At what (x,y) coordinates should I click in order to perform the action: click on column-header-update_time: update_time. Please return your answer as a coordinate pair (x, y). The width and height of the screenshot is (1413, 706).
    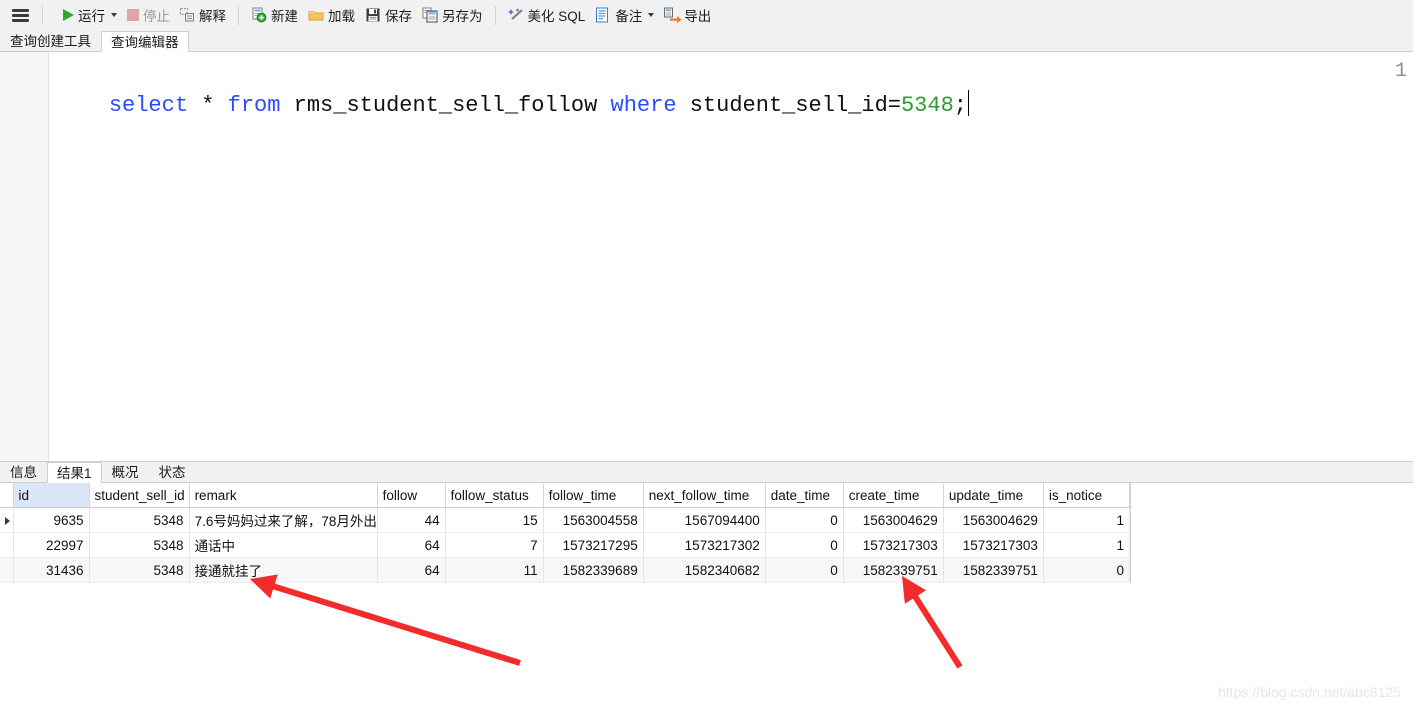
    Looking at the image, I should click on (993, 495).